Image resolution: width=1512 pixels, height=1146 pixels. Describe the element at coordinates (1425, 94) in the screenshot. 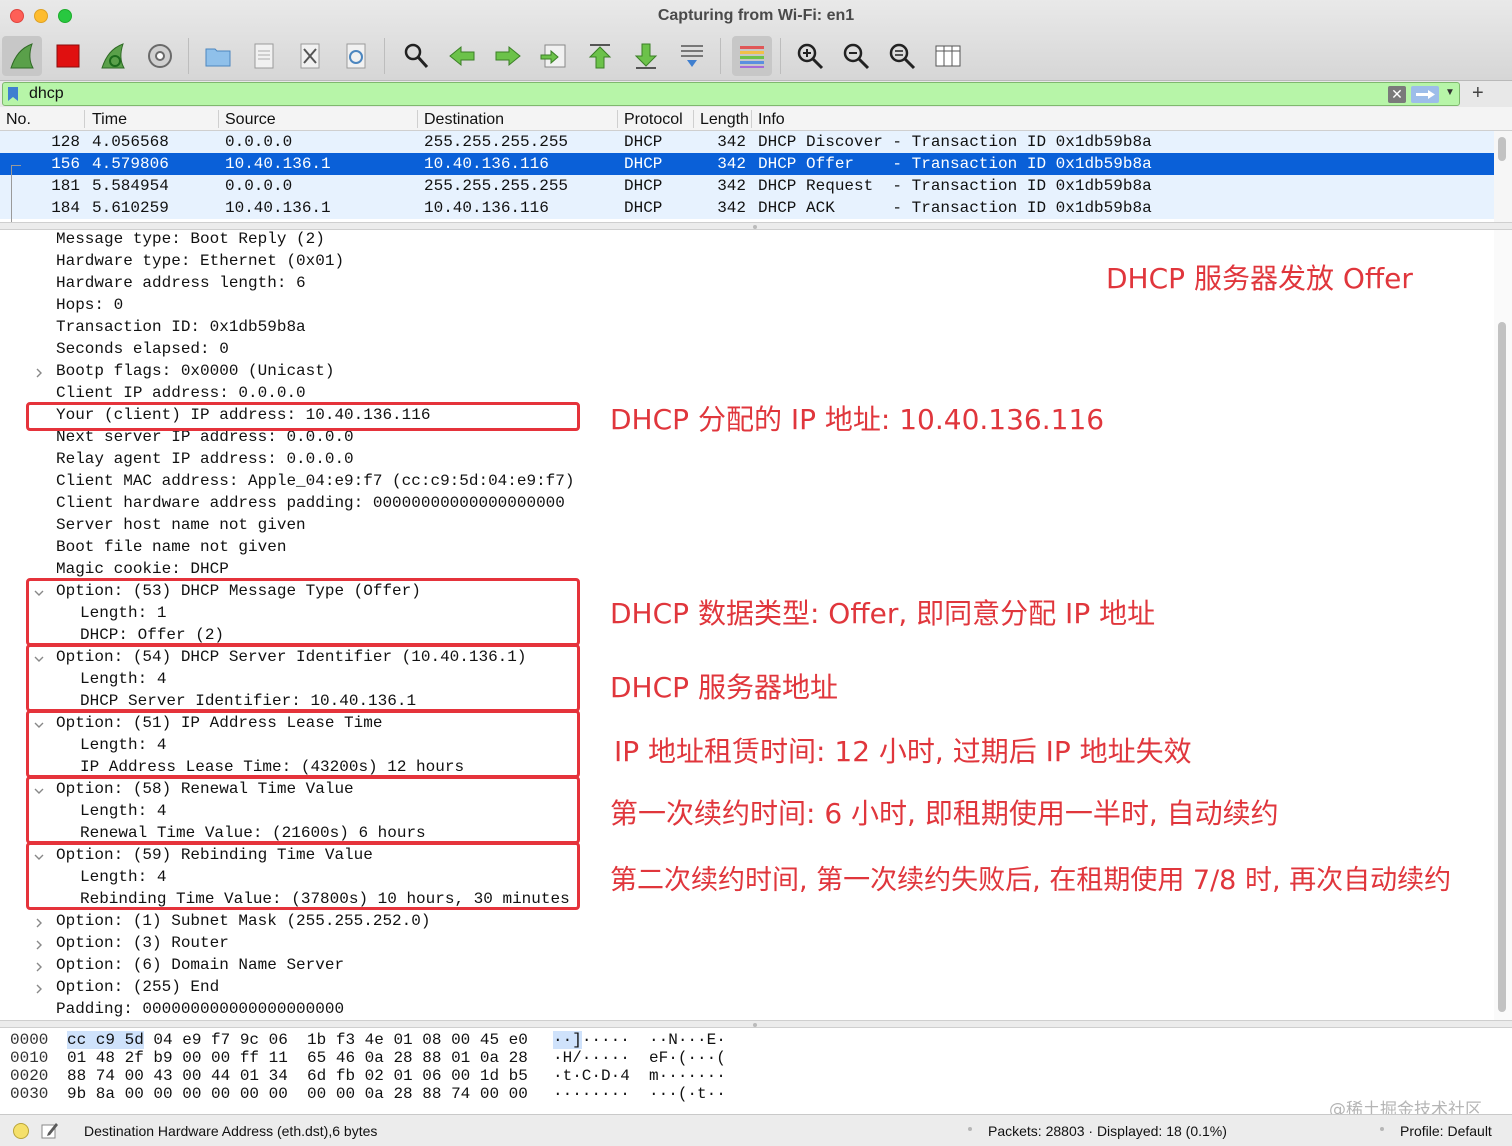

I see `apply-arrow-icon` at that location.